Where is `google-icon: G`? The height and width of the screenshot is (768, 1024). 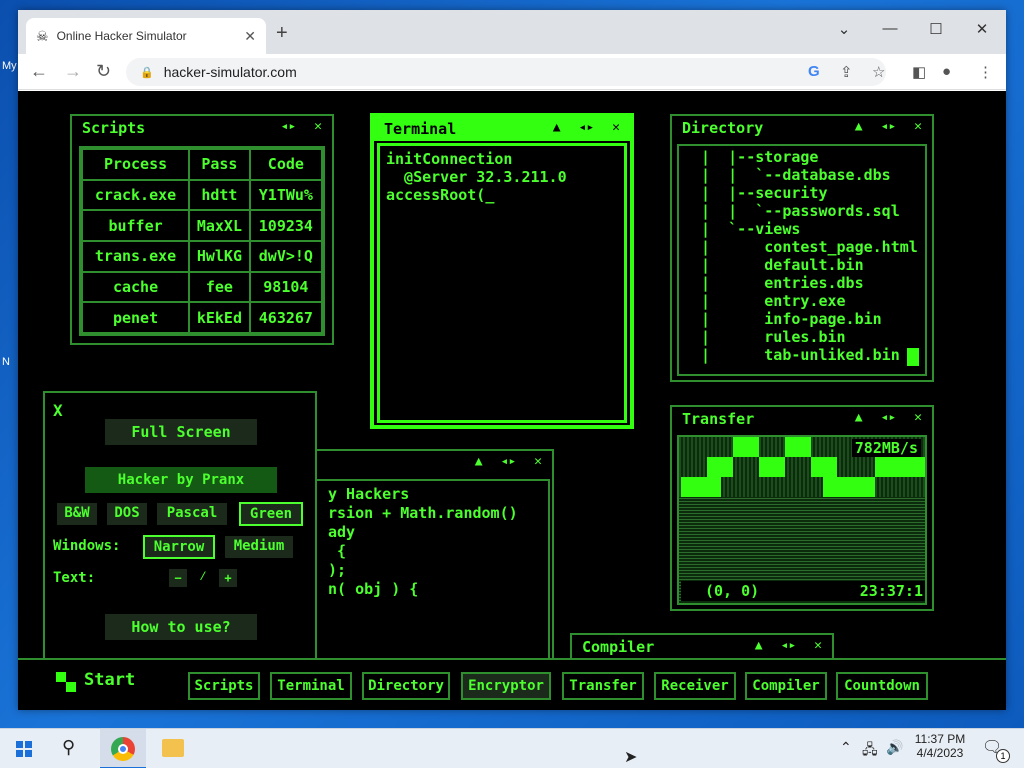 google-icon: G is located at coordinates (814, 71).